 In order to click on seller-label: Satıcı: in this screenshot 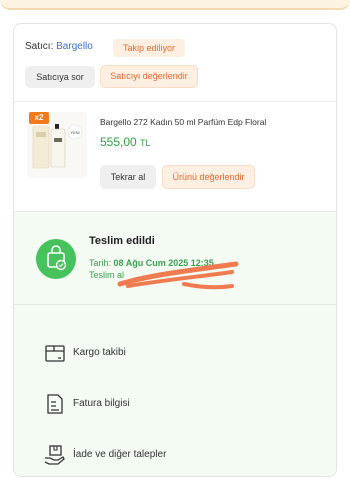, I will do `click(39, 46)`.